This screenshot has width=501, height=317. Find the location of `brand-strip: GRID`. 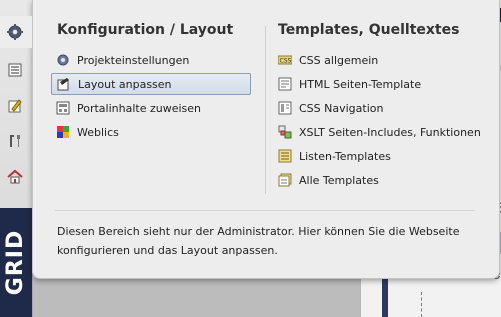

brand-strip: GRID is located at coordinates (16, 262).